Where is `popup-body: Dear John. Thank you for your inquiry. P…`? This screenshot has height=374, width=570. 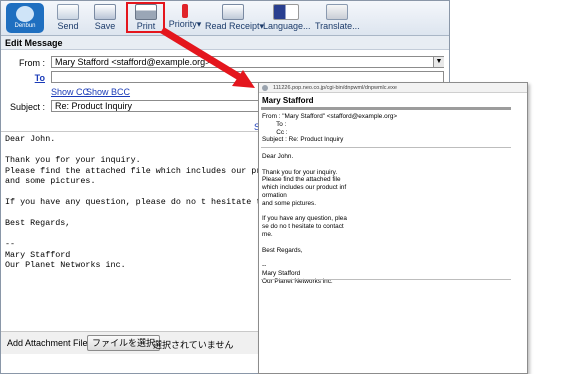
popup-body: Dear John. Thank you for your inquiry. P… is located at coordinates (304, 219).